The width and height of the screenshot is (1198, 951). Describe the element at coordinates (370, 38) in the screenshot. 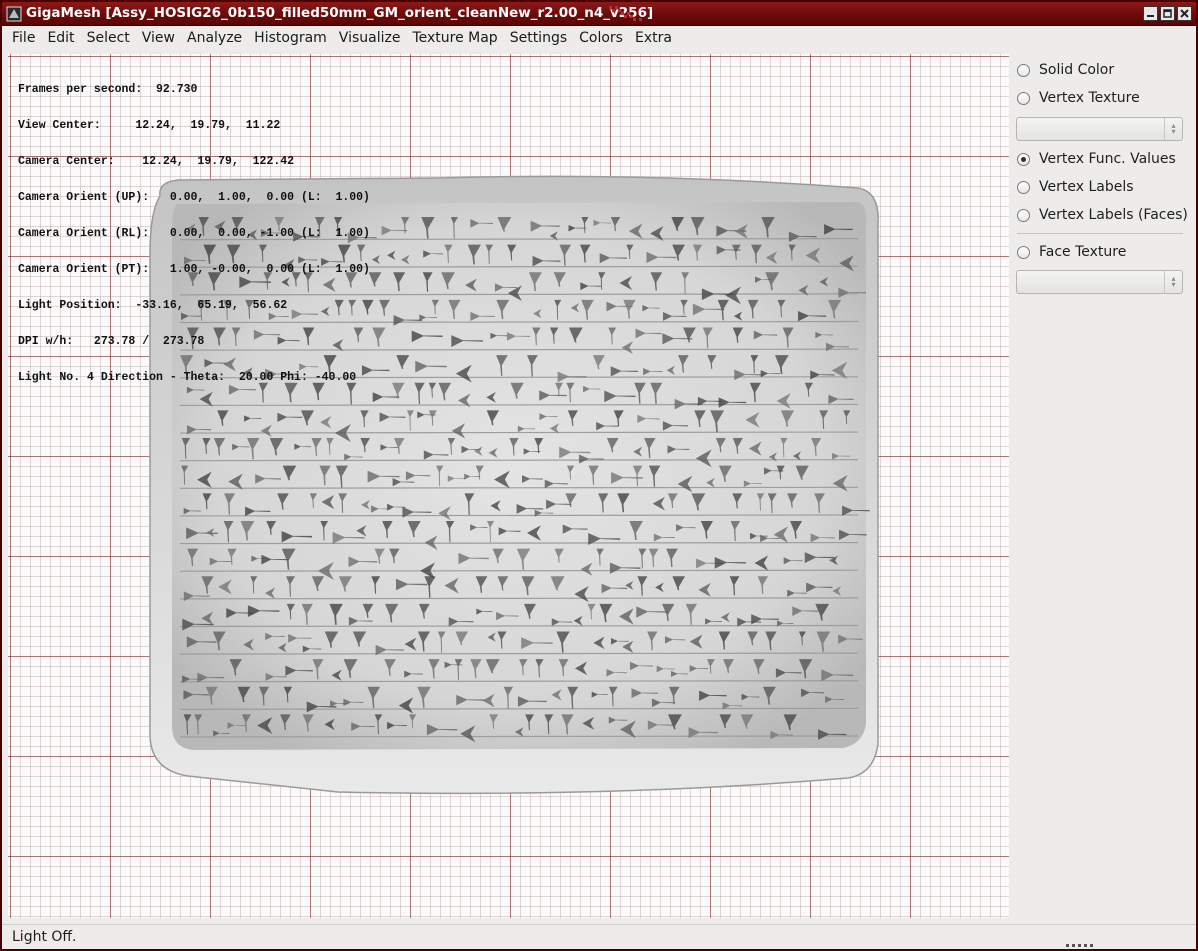

I see `menu-visualize: Visualize` at that location.